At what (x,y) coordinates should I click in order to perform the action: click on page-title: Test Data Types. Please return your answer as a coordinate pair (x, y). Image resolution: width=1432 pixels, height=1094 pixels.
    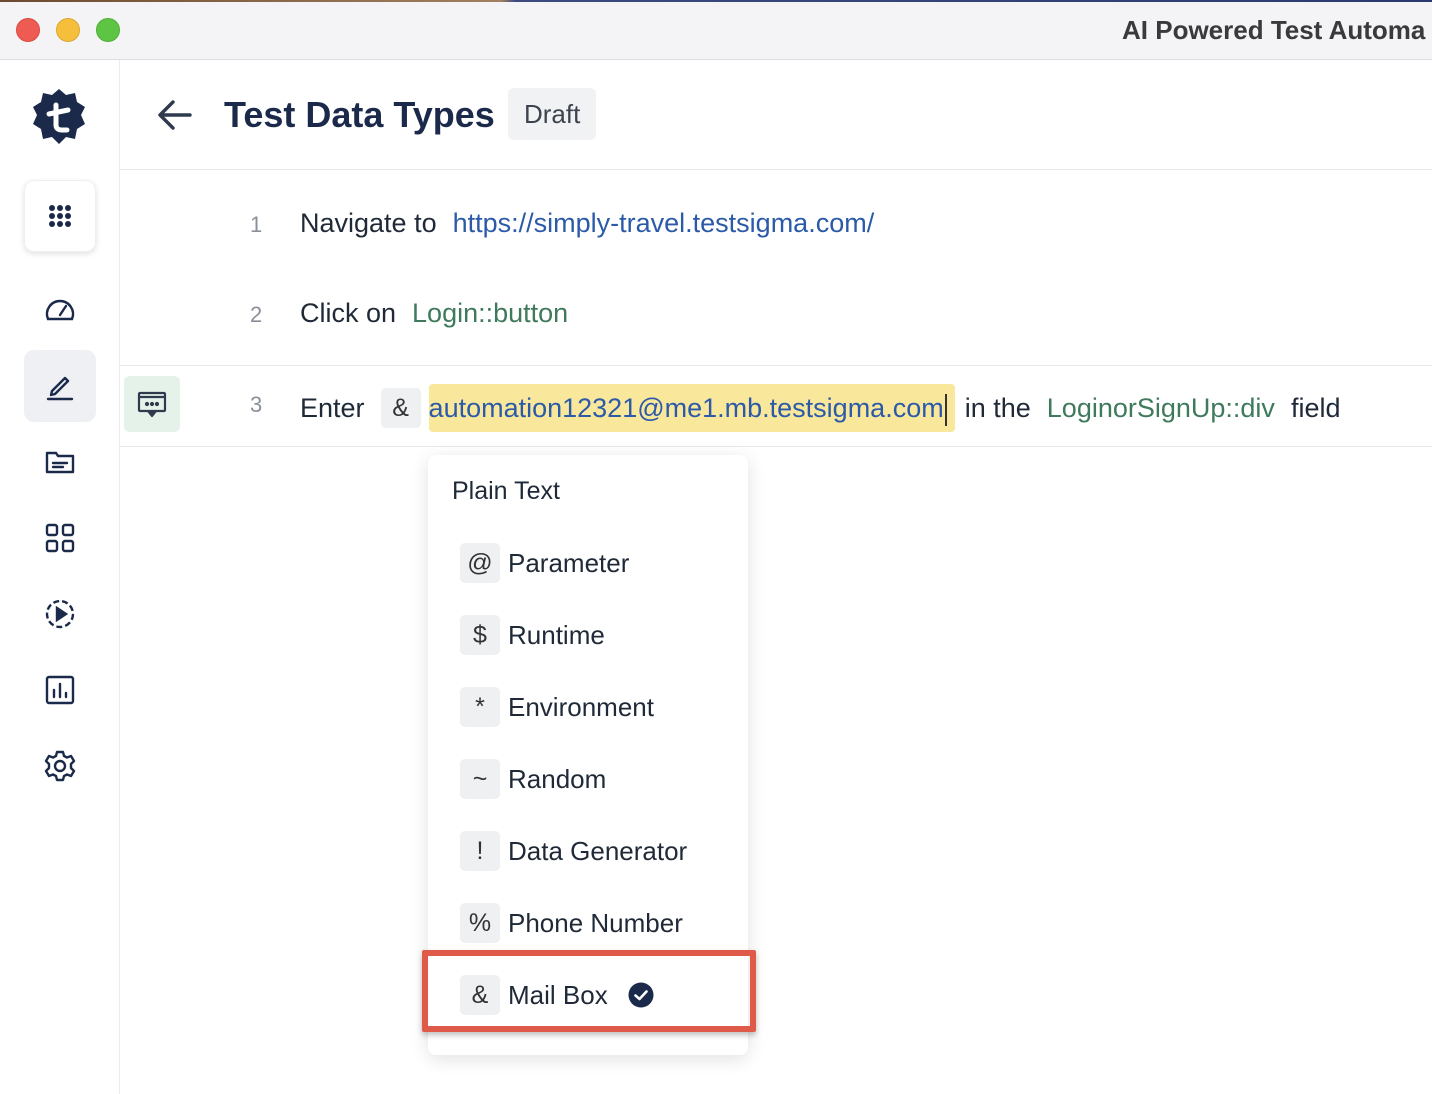
    Looking at the image, I should click on (359, 114).